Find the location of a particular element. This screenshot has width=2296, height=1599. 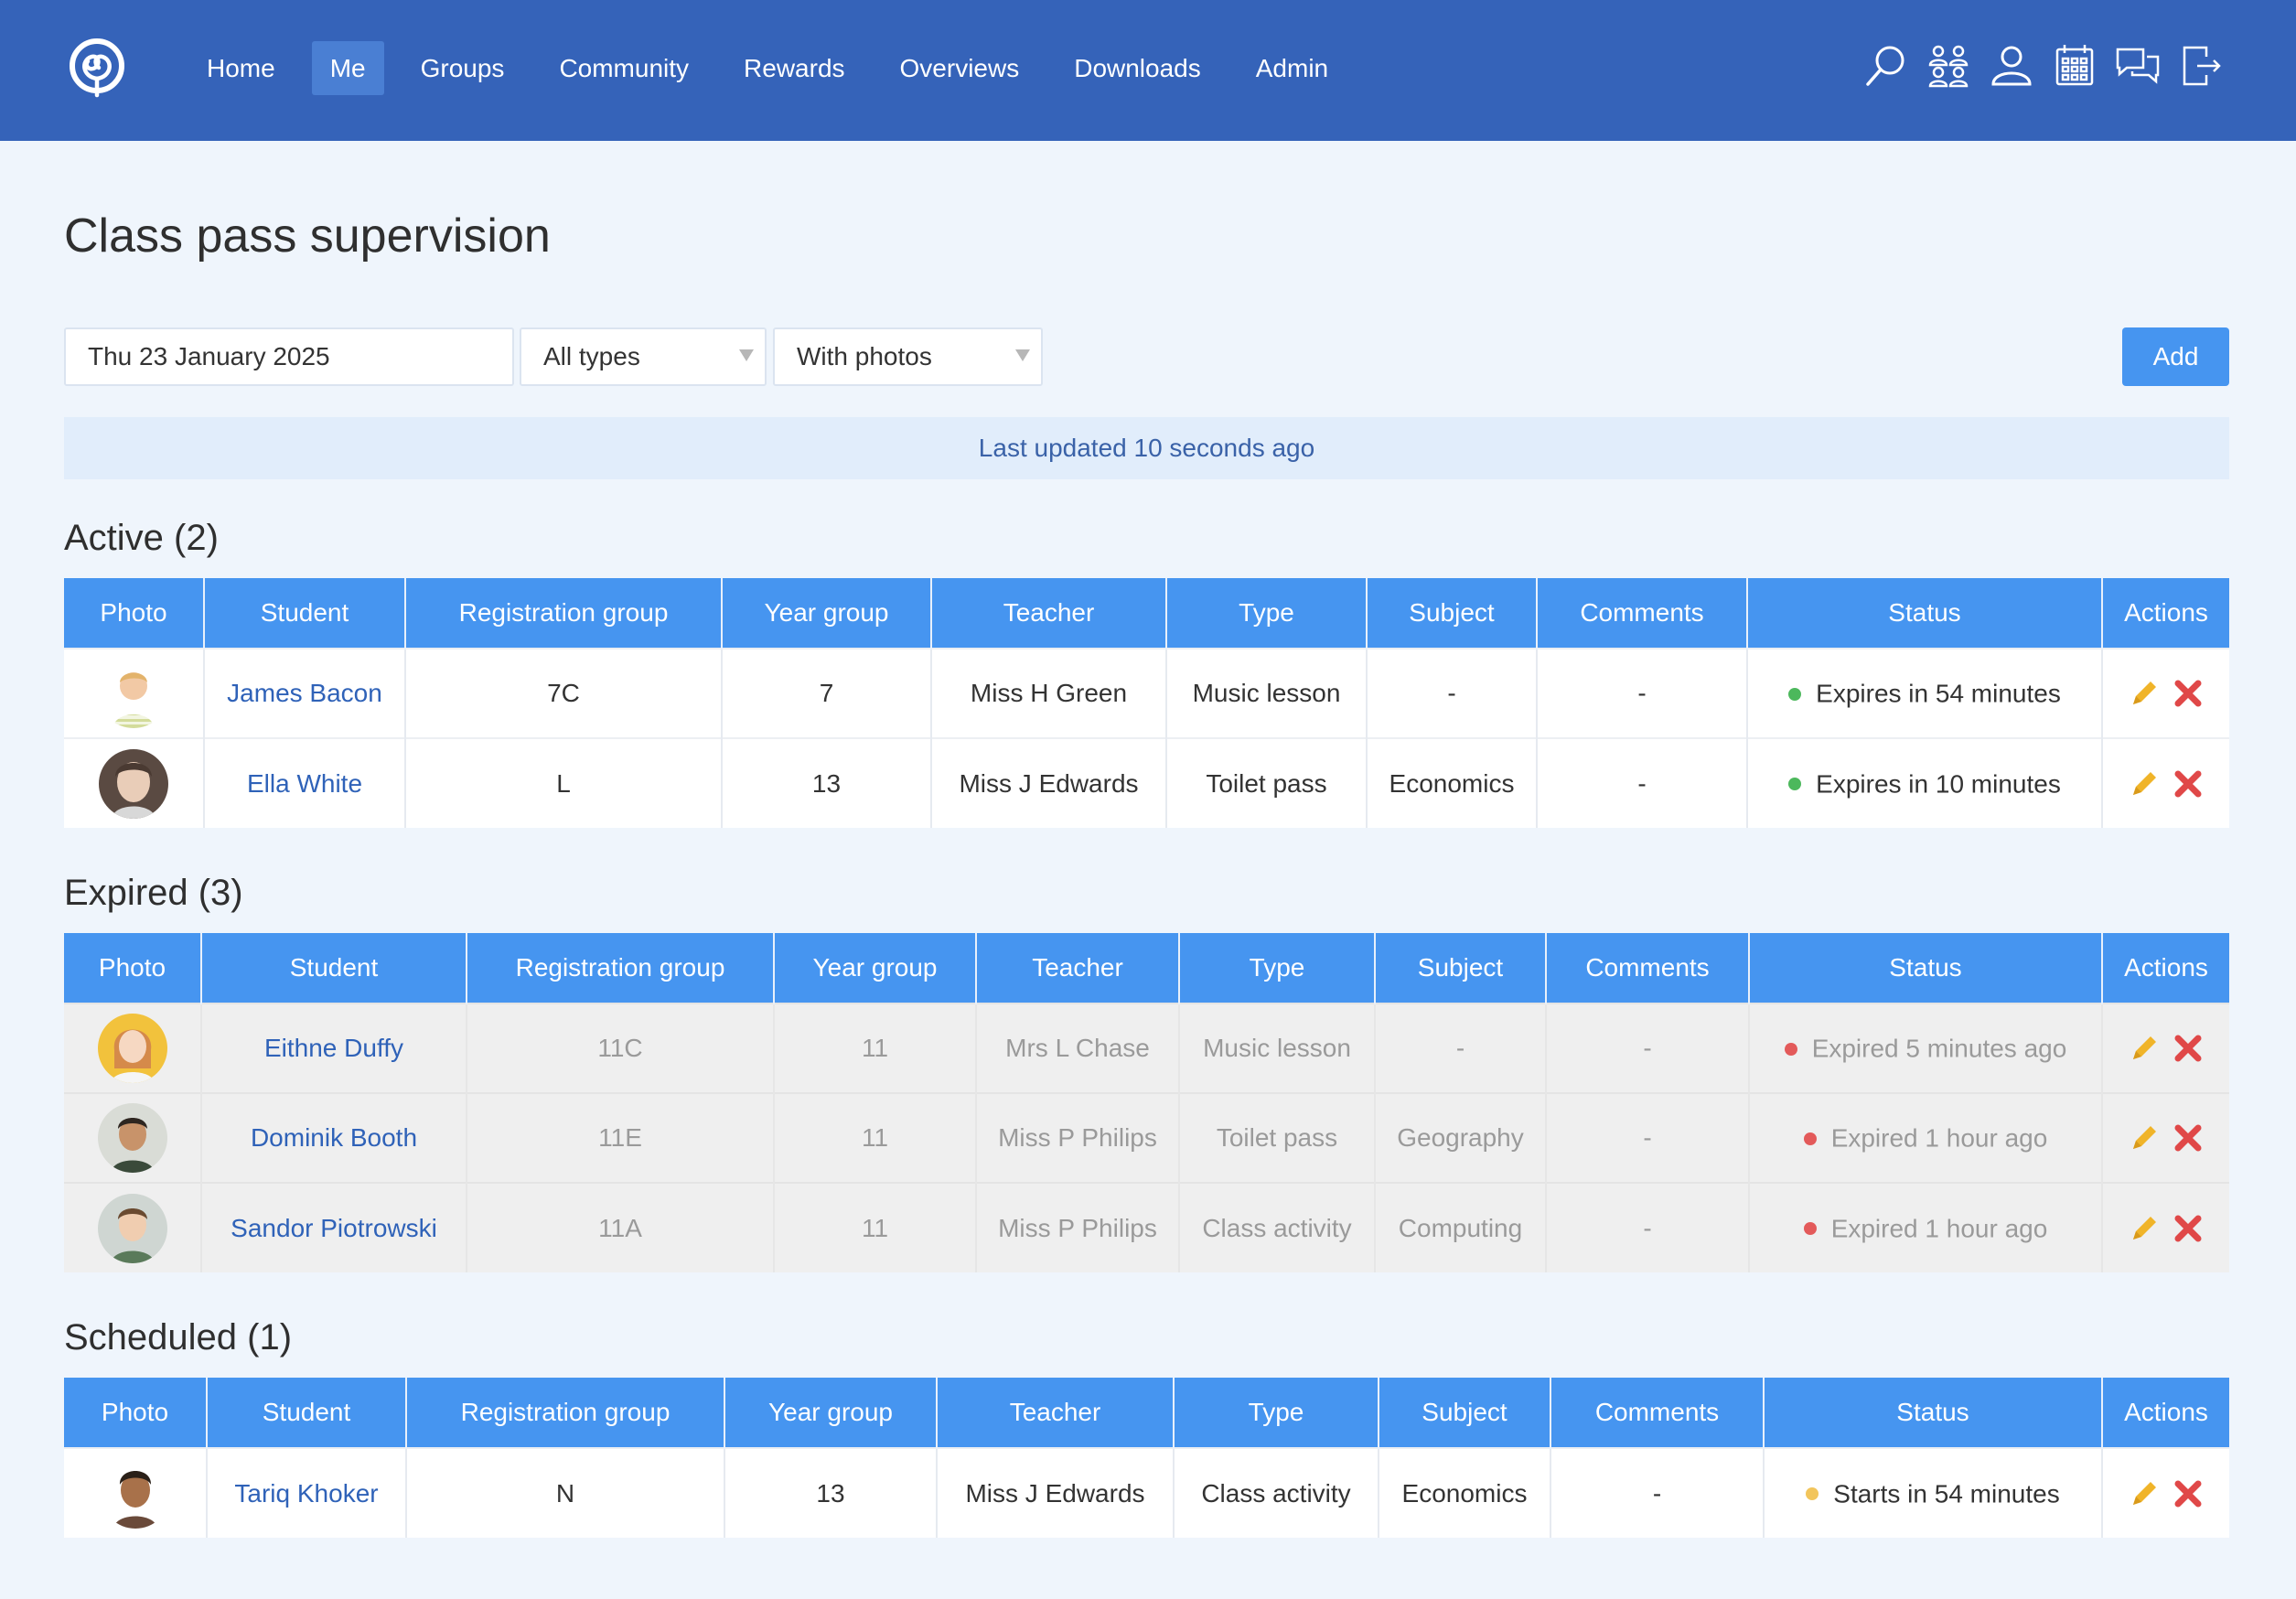

nav-overviews: Overviews is located at coordinates (960, 68).